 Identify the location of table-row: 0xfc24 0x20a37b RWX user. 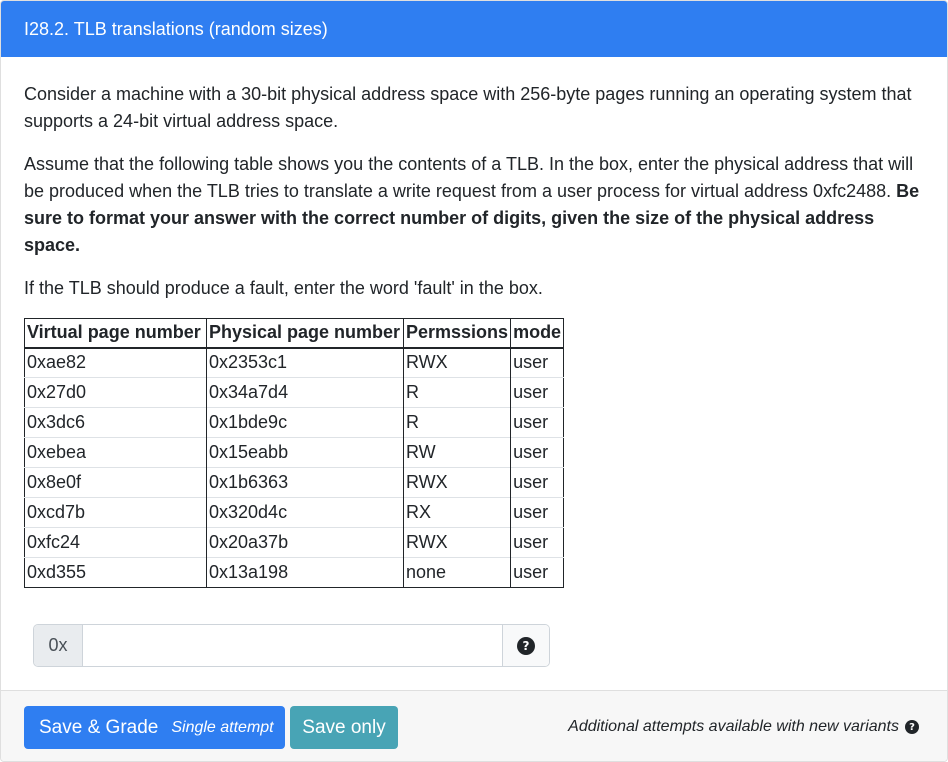
(294, 542).